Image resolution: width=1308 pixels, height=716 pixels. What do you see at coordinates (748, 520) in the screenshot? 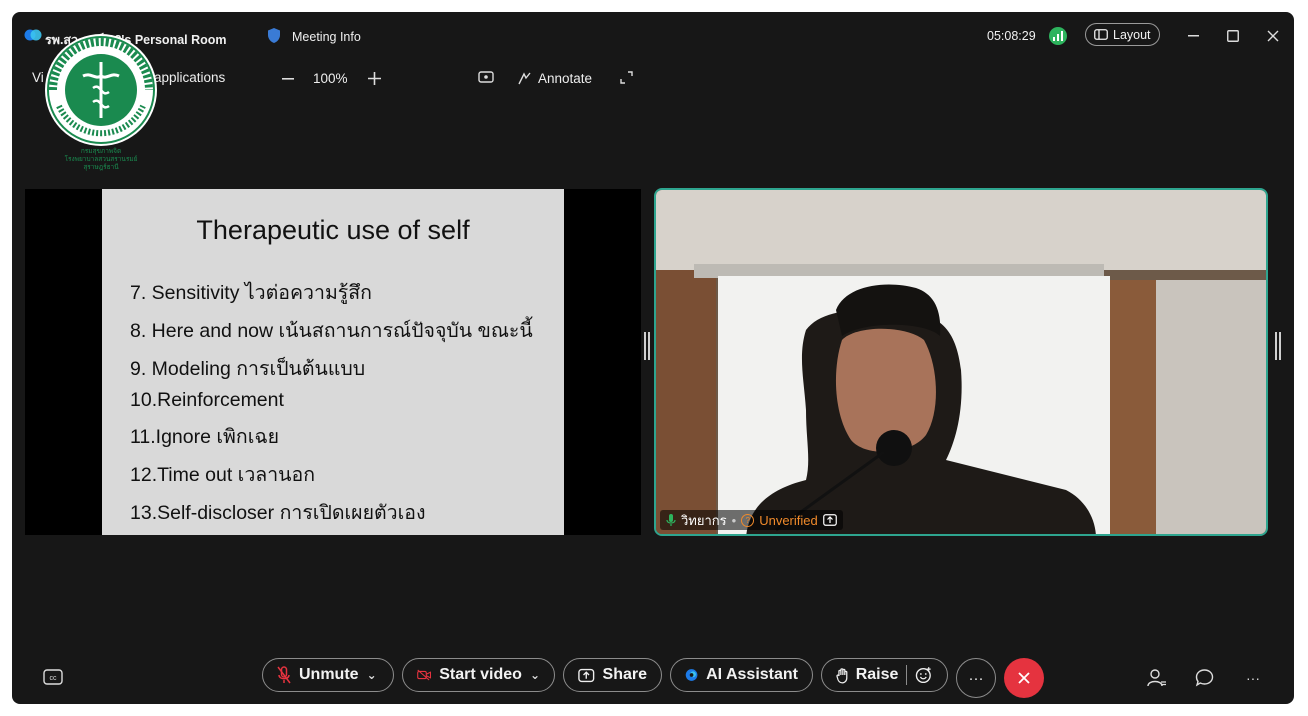
I see `unverified-icon: ?` at bounding box center [748, 520].